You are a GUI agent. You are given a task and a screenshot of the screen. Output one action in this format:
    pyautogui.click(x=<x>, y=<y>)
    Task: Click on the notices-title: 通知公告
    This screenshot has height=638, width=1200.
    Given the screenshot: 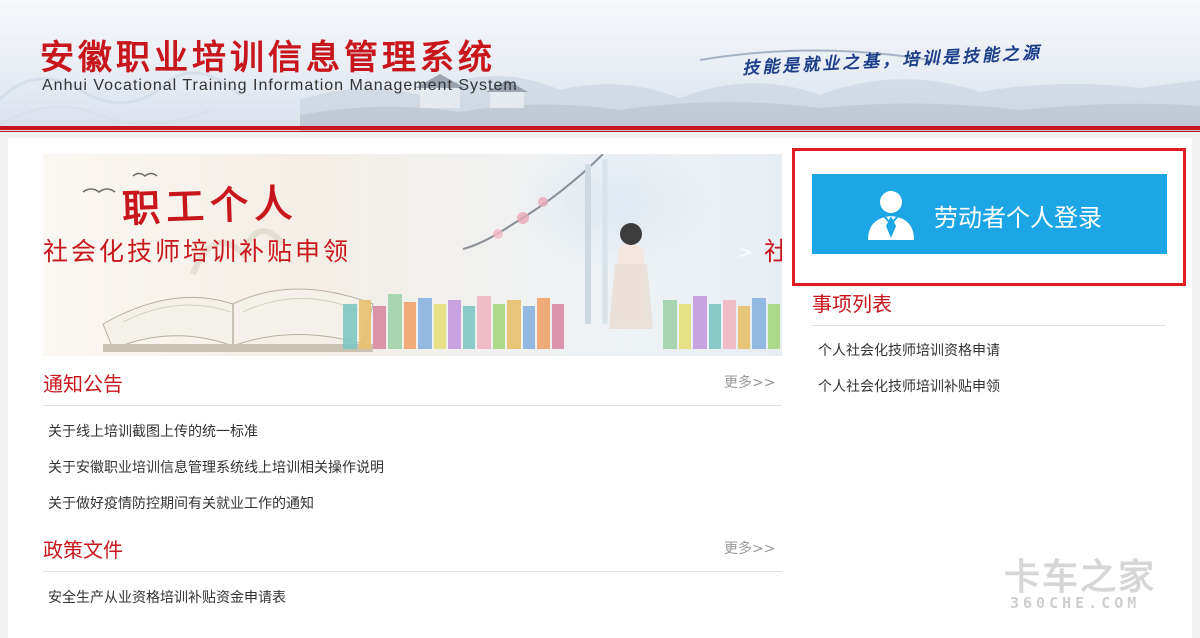 What is the action you would take?
    pyautogui.click(x=83, y=384)
    